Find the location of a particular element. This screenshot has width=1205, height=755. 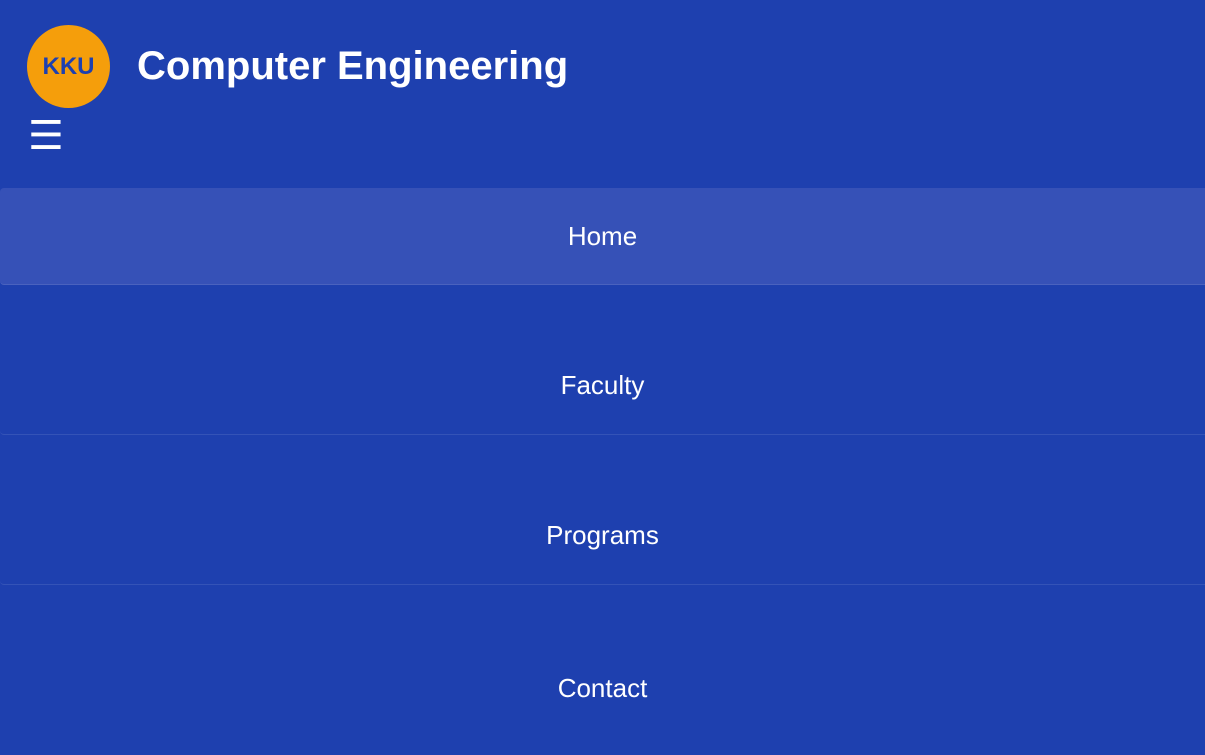

kku-logo: KKU is located at coordinates (68, 66).